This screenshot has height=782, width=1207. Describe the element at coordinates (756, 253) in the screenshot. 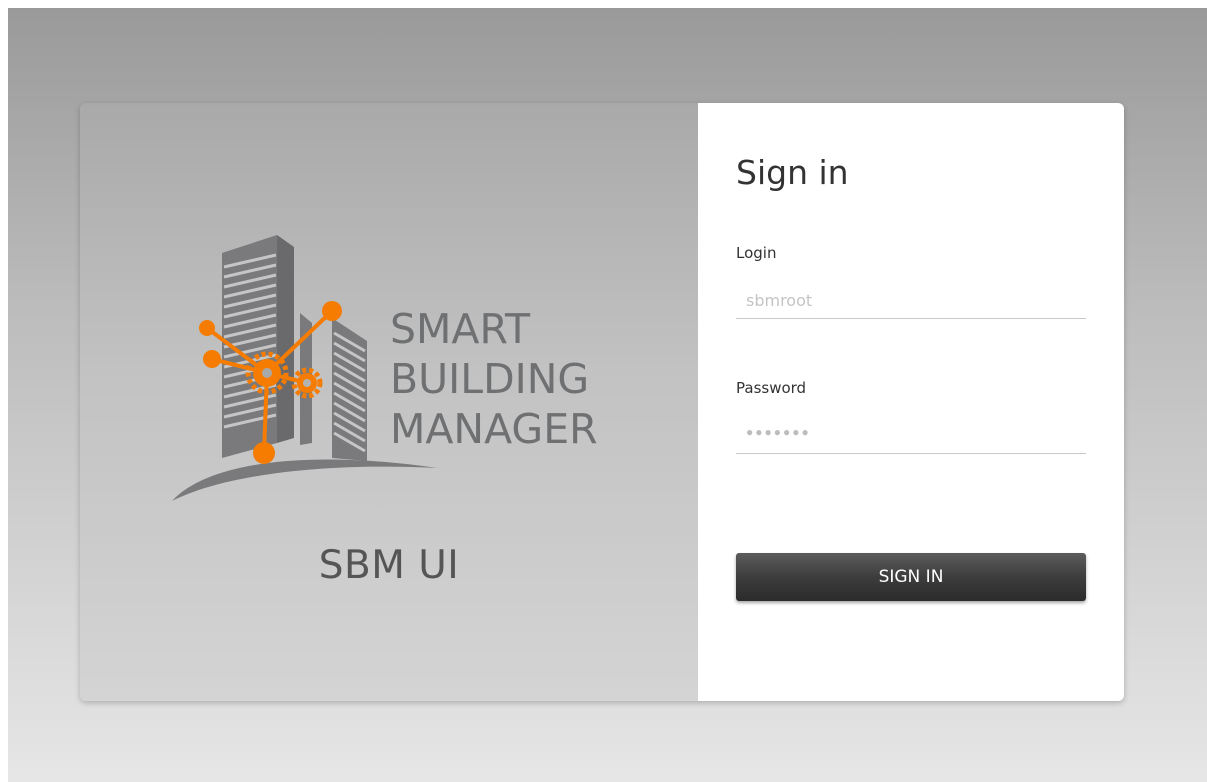

I see `login-label: Login` at that location.